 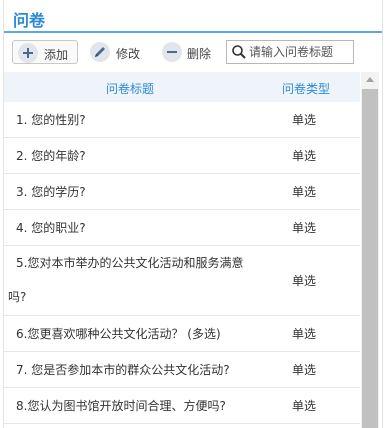 What do you see at coordinates (182, 120) in the screenshot?
I see `table-row: 1. 您的性别? 单选` at bounding box center [182, 120].